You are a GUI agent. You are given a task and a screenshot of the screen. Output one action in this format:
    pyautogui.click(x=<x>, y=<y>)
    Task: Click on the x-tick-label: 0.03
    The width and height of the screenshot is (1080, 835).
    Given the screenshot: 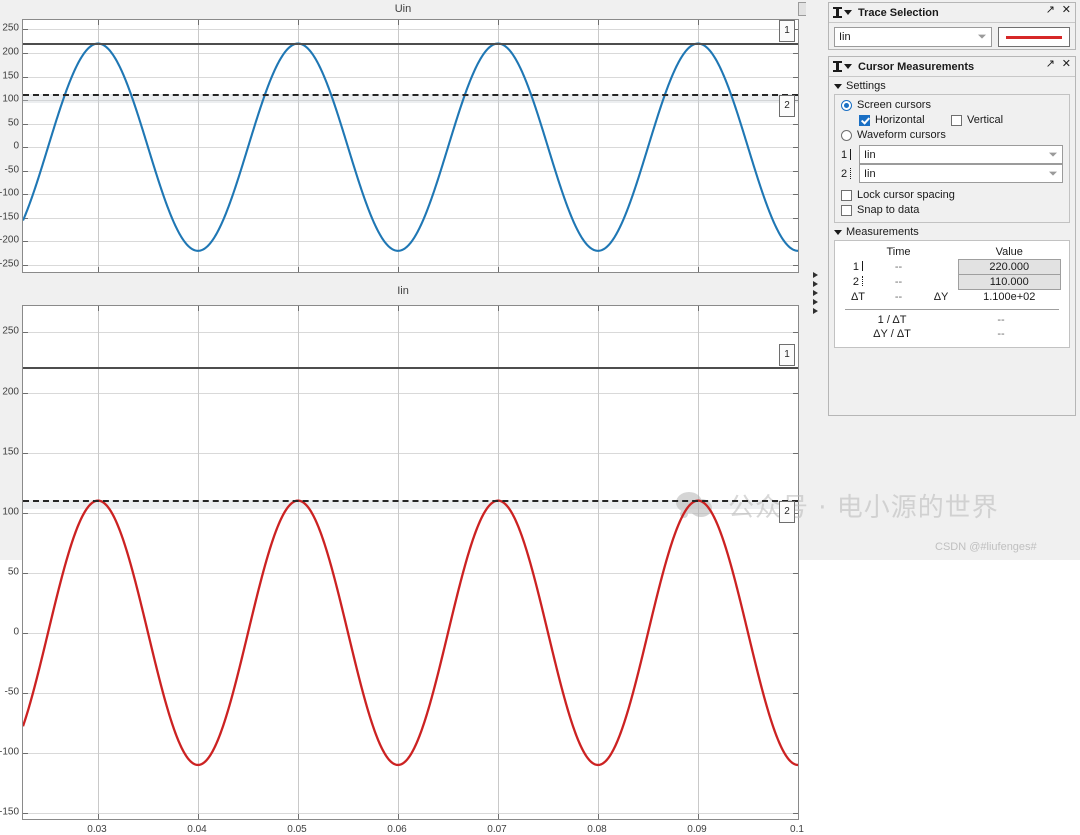 What is the action you would take?
    pyautogui.click(x=97, y=829)
    